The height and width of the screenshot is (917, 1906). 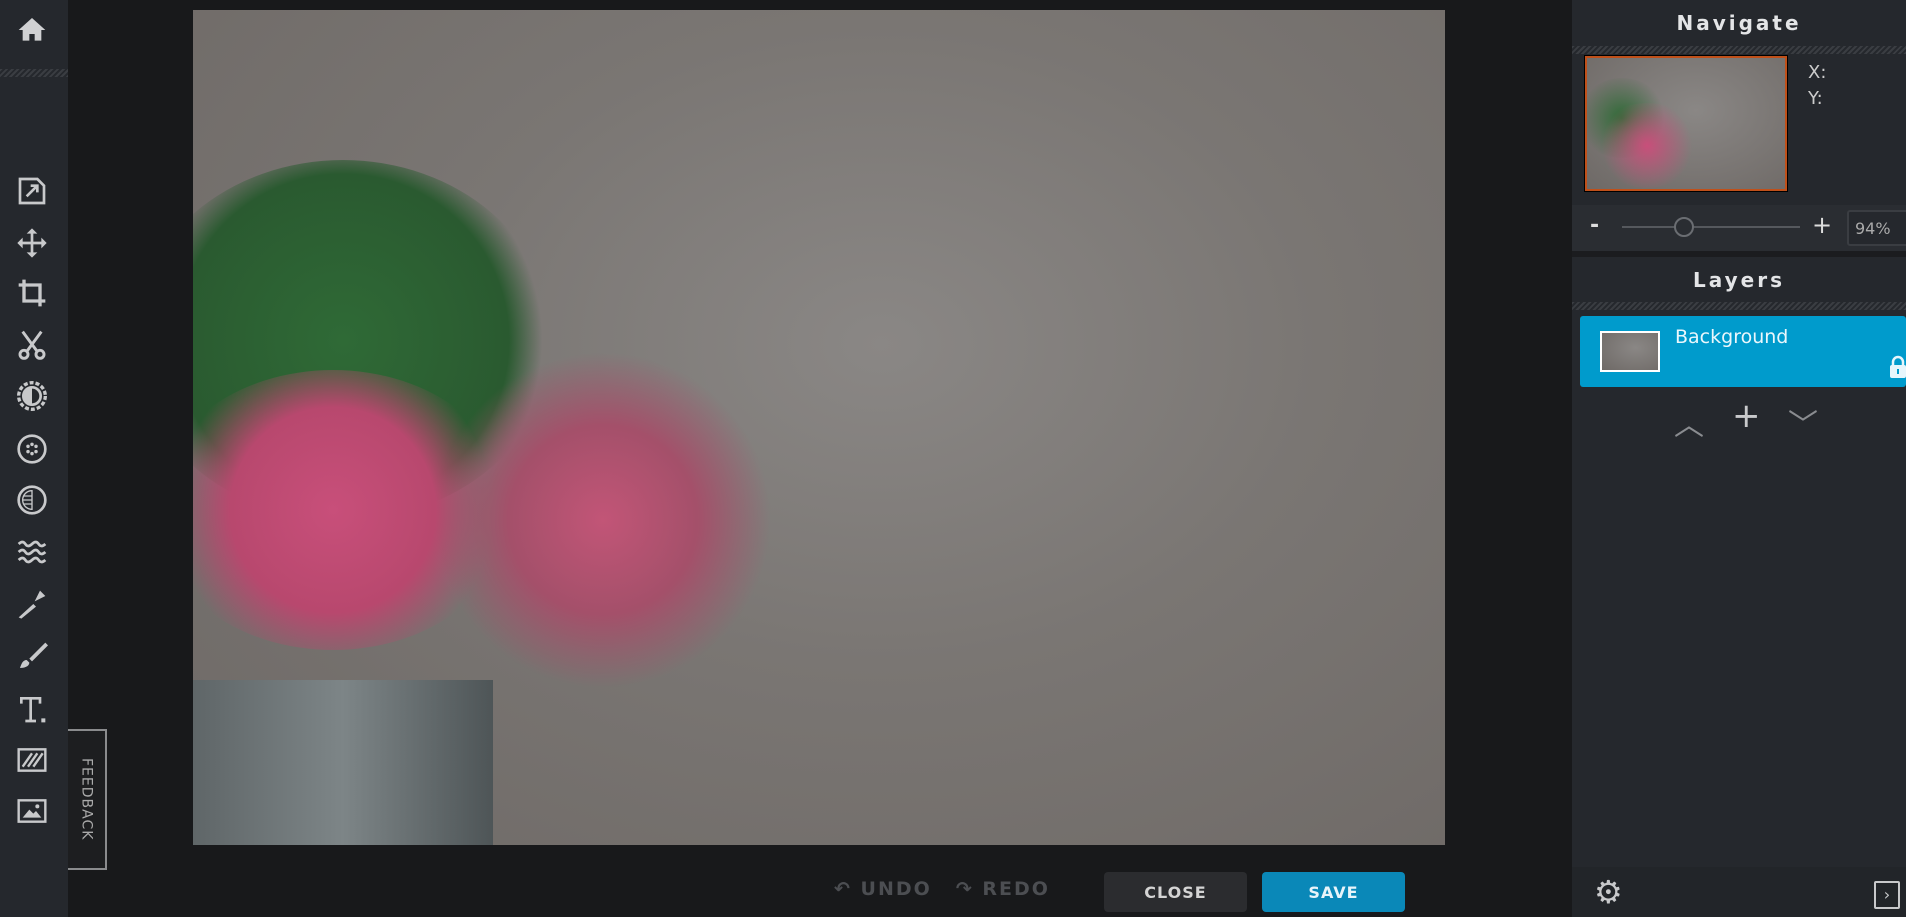 What do you see at coordinates (1739, 23) in the screenshot?
I see `navigate-title: Navigate` at bounding box center [1739, 23].